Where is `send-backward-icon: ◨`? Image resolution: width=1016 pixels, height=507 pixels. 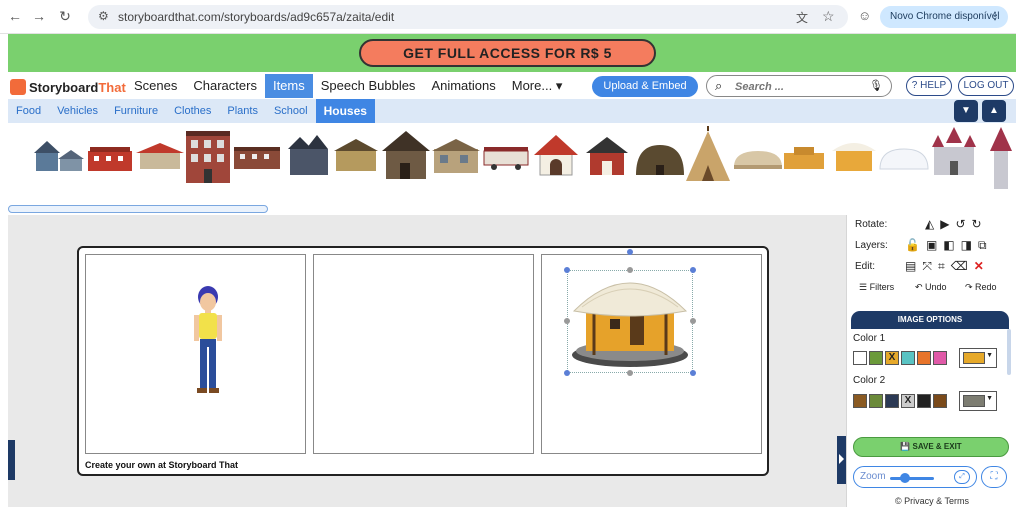
send-backward-icon: ◨ is located at coordinates (966, 245).